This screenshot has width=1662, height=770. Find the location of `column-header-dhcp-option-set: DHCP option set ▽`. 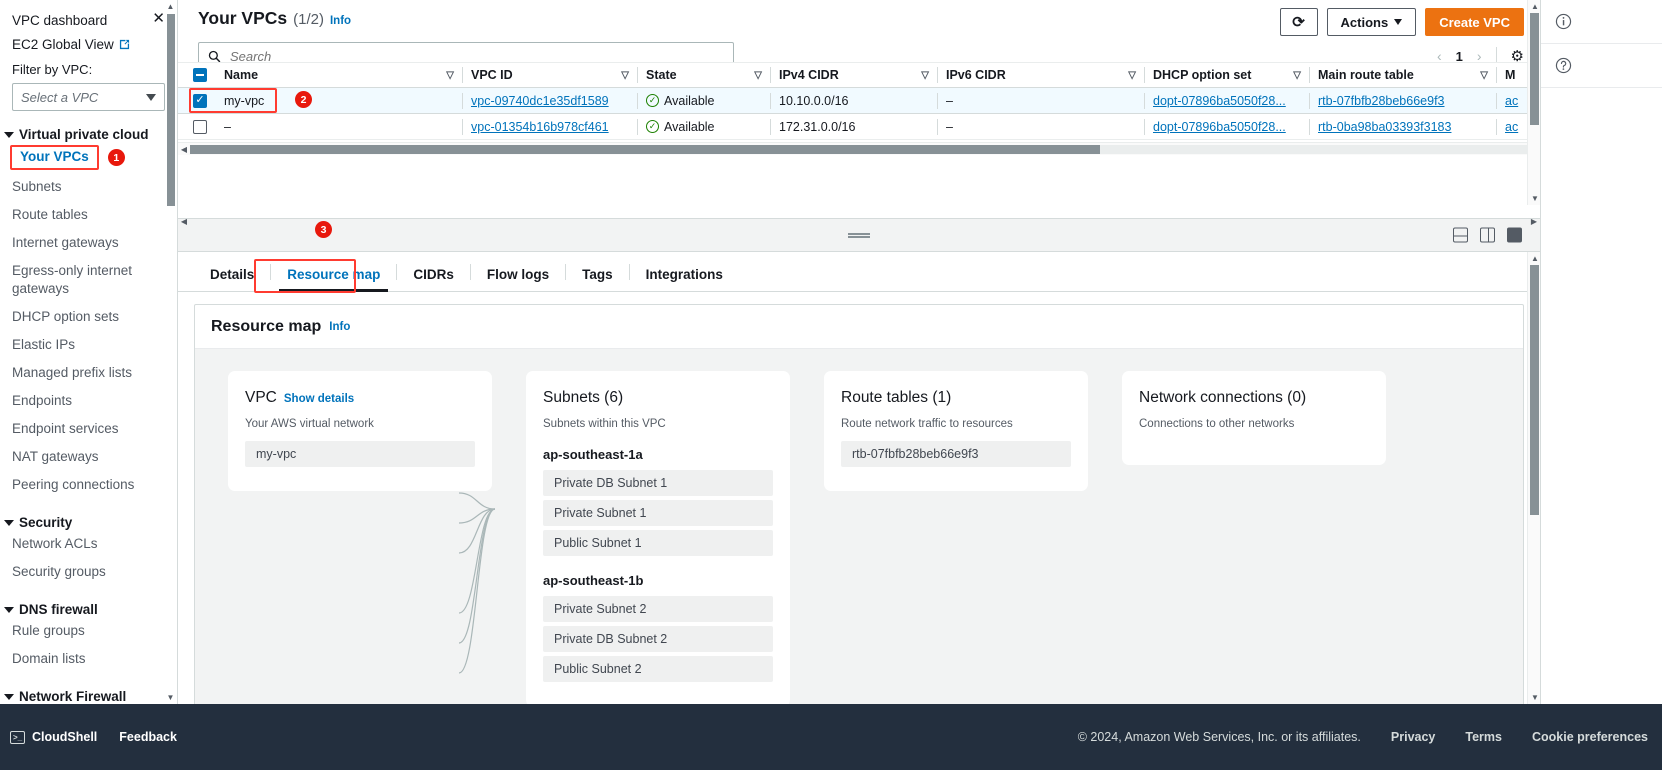

column-header-dhcp-option-set: DHCP option set ▽ is located at coordinates (1227, 75).